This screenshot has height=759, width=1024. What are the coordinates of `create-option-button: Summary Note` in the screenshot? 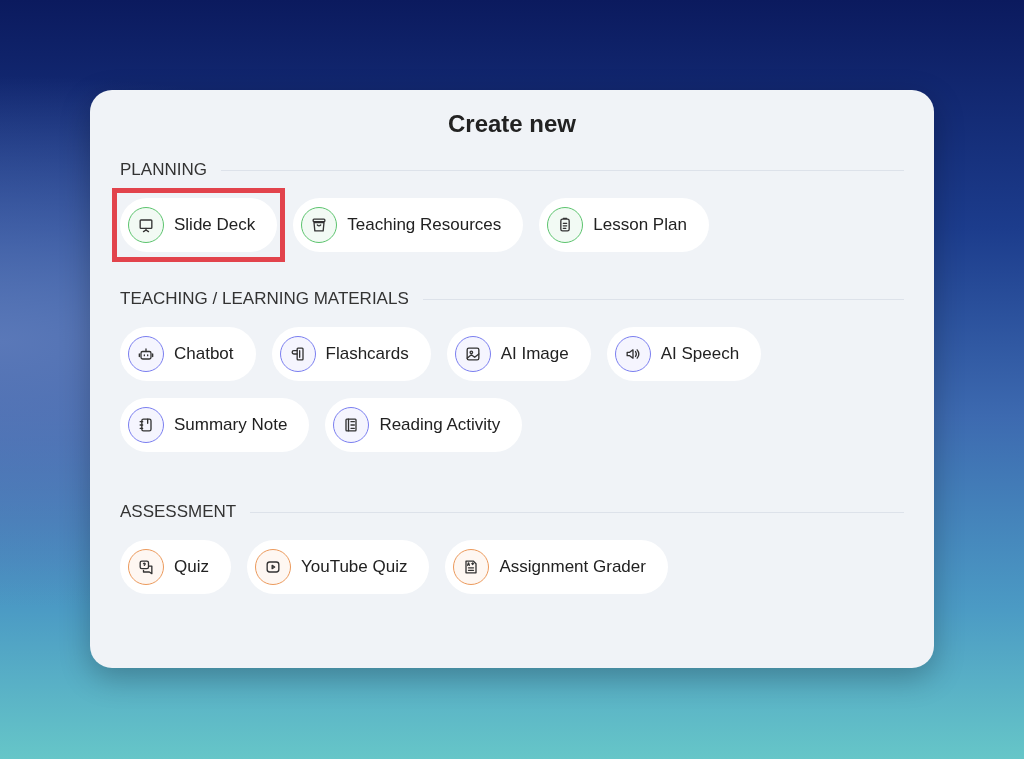 It's located at (215, 425).